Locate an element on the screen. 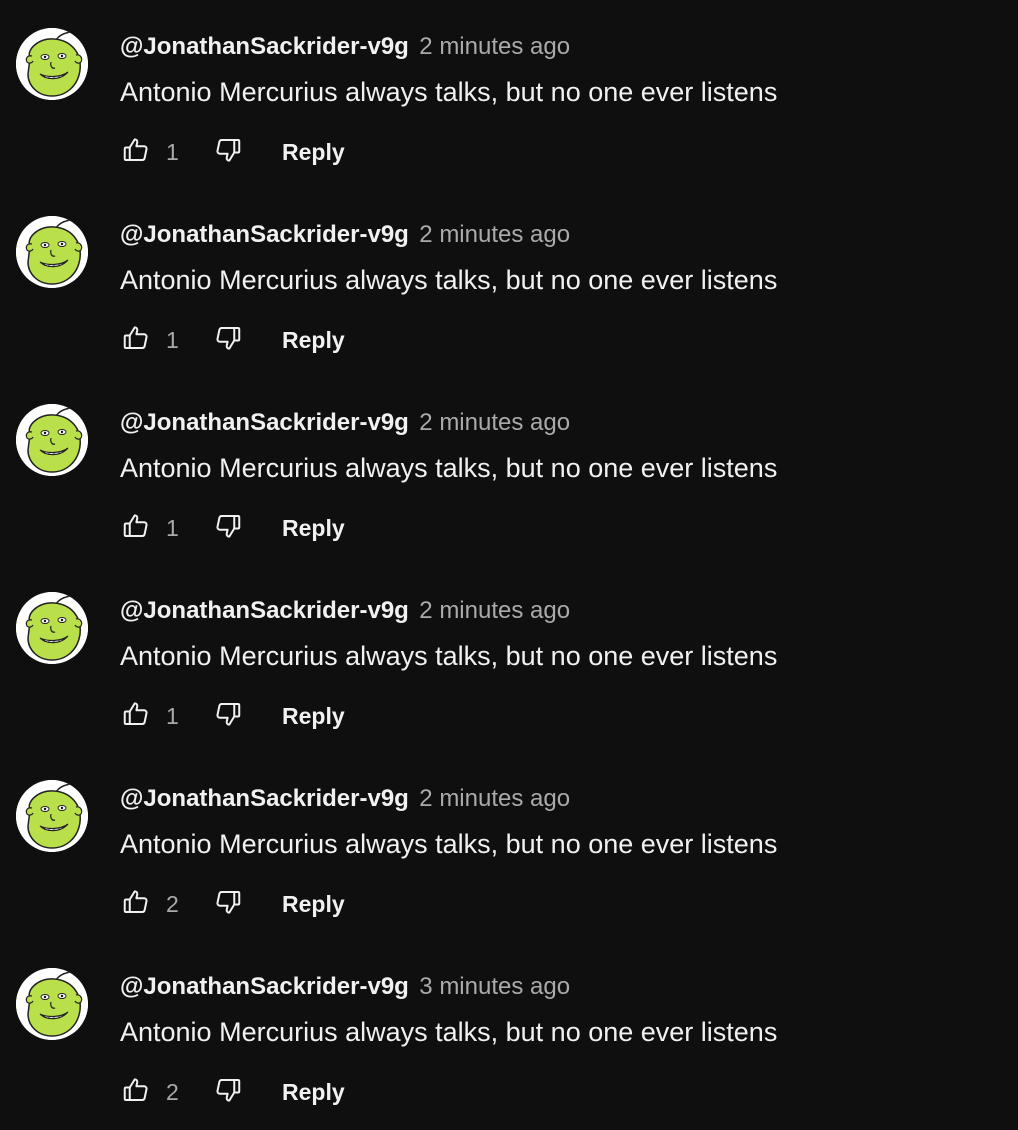 This screenshot has height=1130, width=1018. comment-timestamp: 3 minutes ago is located at coordinates (494, 986).